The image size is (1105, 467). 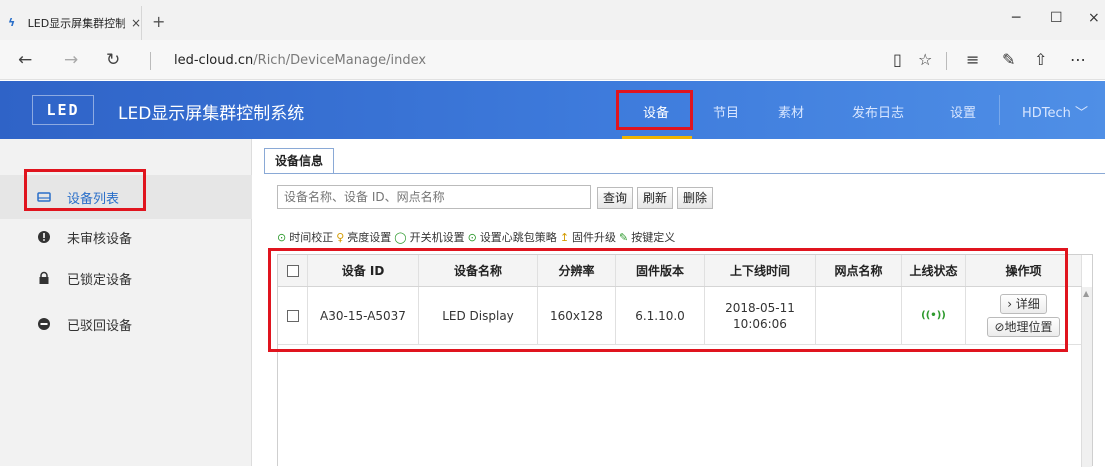 I want to click on nav-devices: 设备, so click(x=656, y=111).